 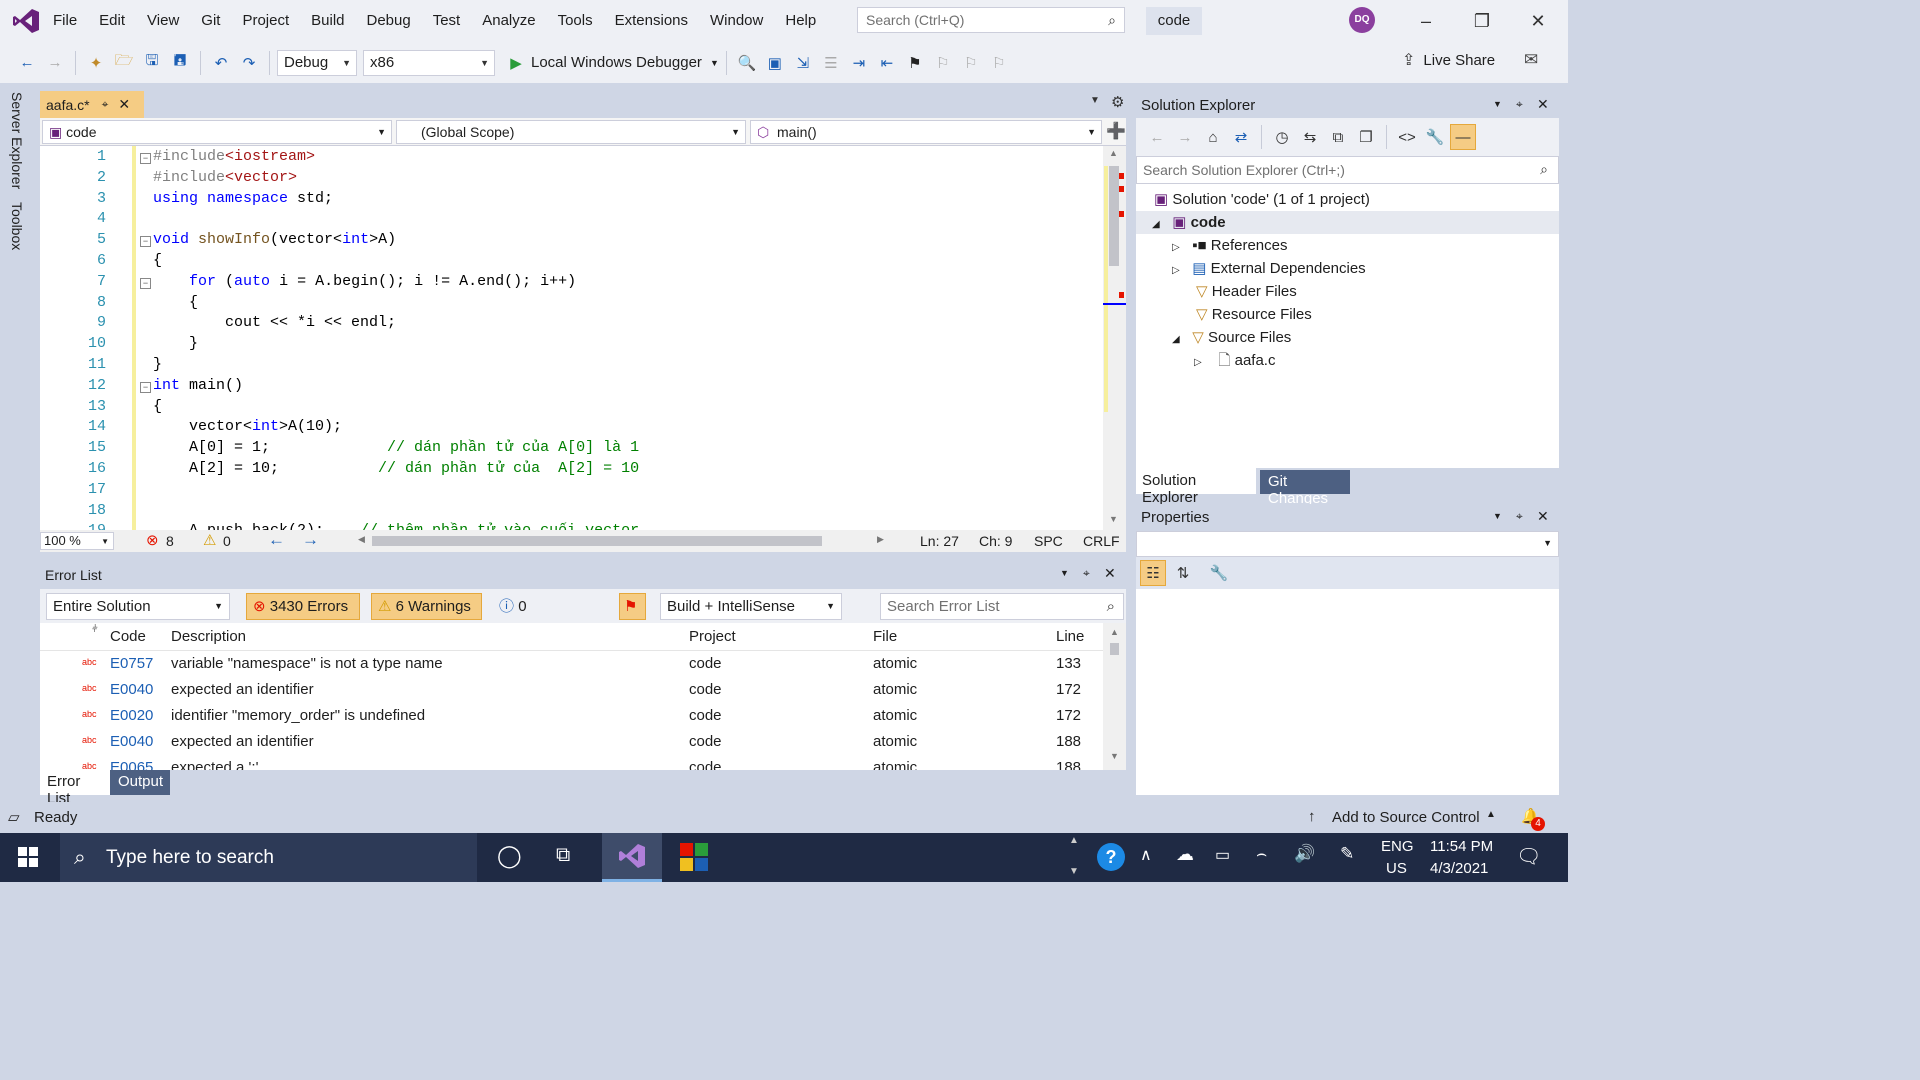 I want to click on scroll-right-icon: ▶, so click(x=880, y=539).